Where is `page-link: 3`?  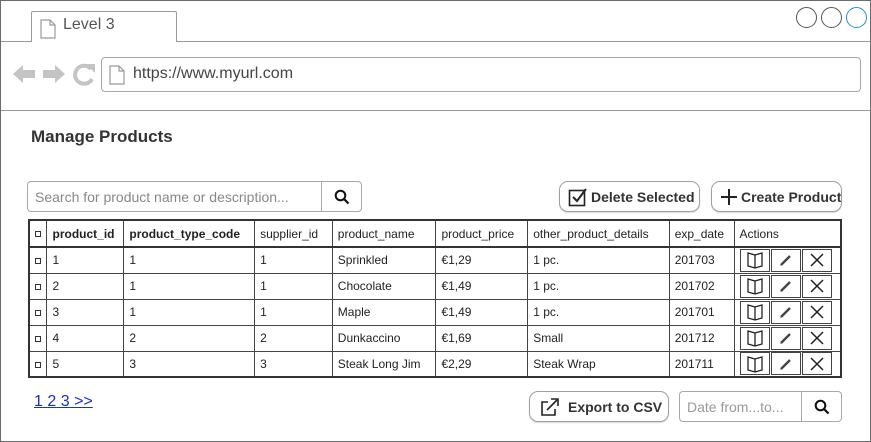
page-link: 3 is located at coordinates (65, 401).